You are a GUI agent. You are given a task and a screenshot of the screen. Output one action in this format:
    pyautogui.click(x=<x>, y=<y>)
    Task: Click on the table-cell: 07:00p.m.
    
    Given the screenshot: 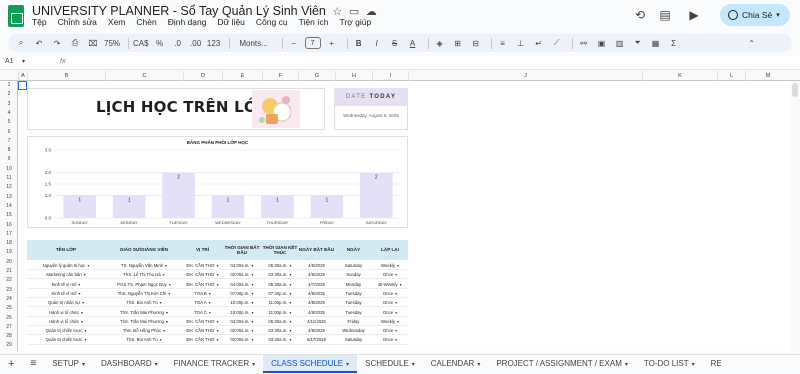 What is the action you would take?
    pyautogui.click(x=242, y=293)
    